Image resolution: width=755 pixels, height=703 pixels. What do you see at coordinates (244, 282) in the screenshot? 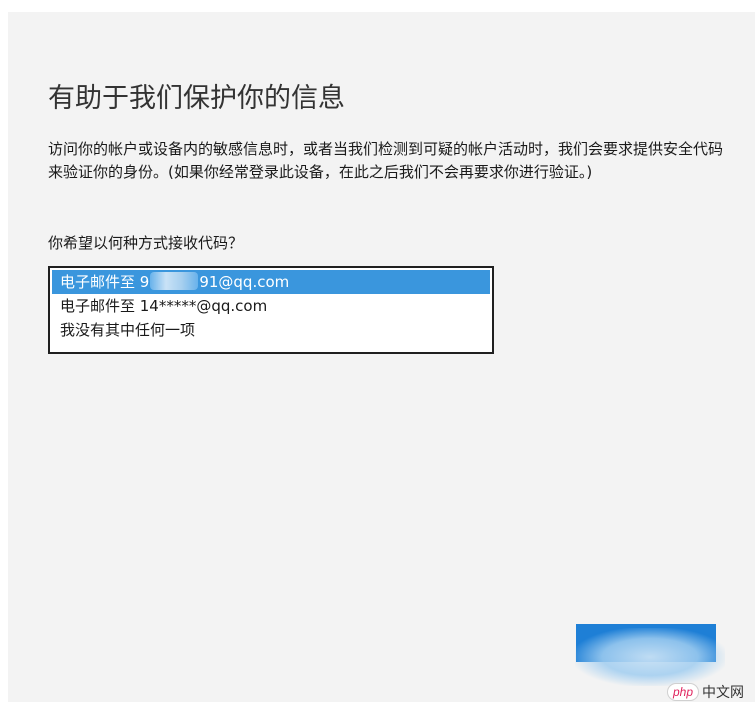
I see `option-email-1-suffix: 91@qq.com` at bounding box center [244, 282].